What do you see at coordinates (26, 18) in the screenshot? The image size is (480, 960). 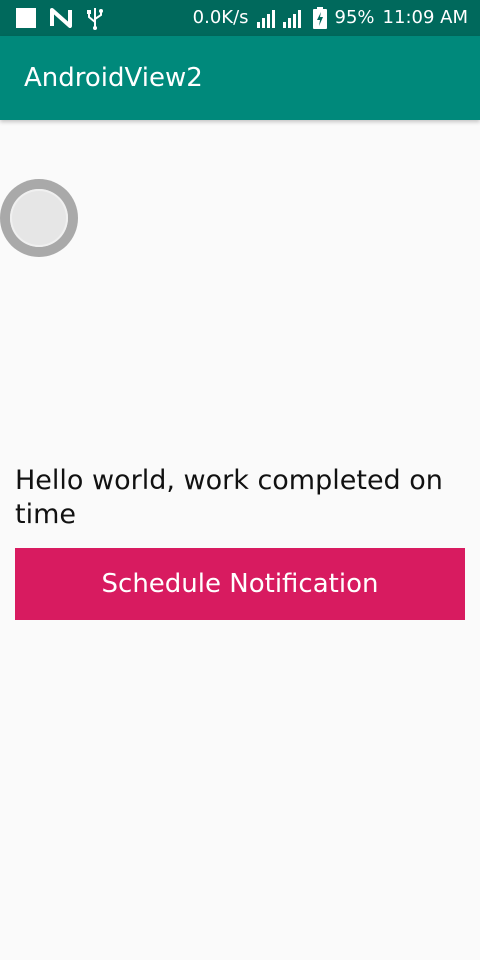 I see `square-notification-icon` at bounding box center [26, 18].